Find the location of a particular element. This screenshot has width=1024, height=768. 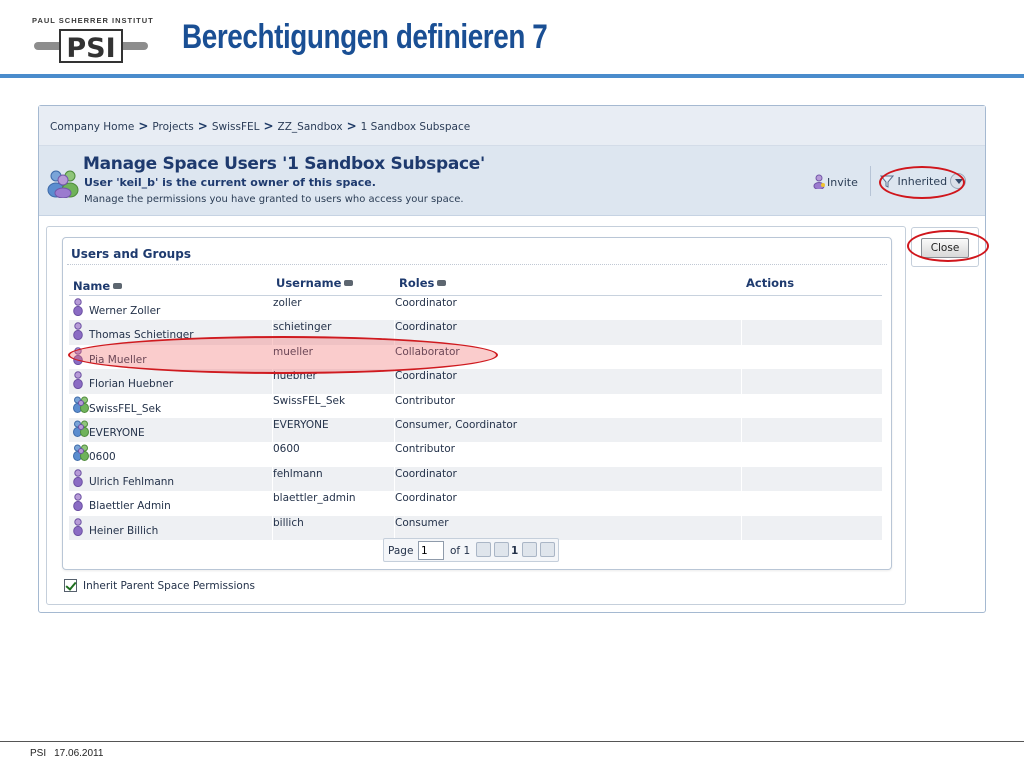

row-name: Blaettler Admin is located at coordinates (130, 506).